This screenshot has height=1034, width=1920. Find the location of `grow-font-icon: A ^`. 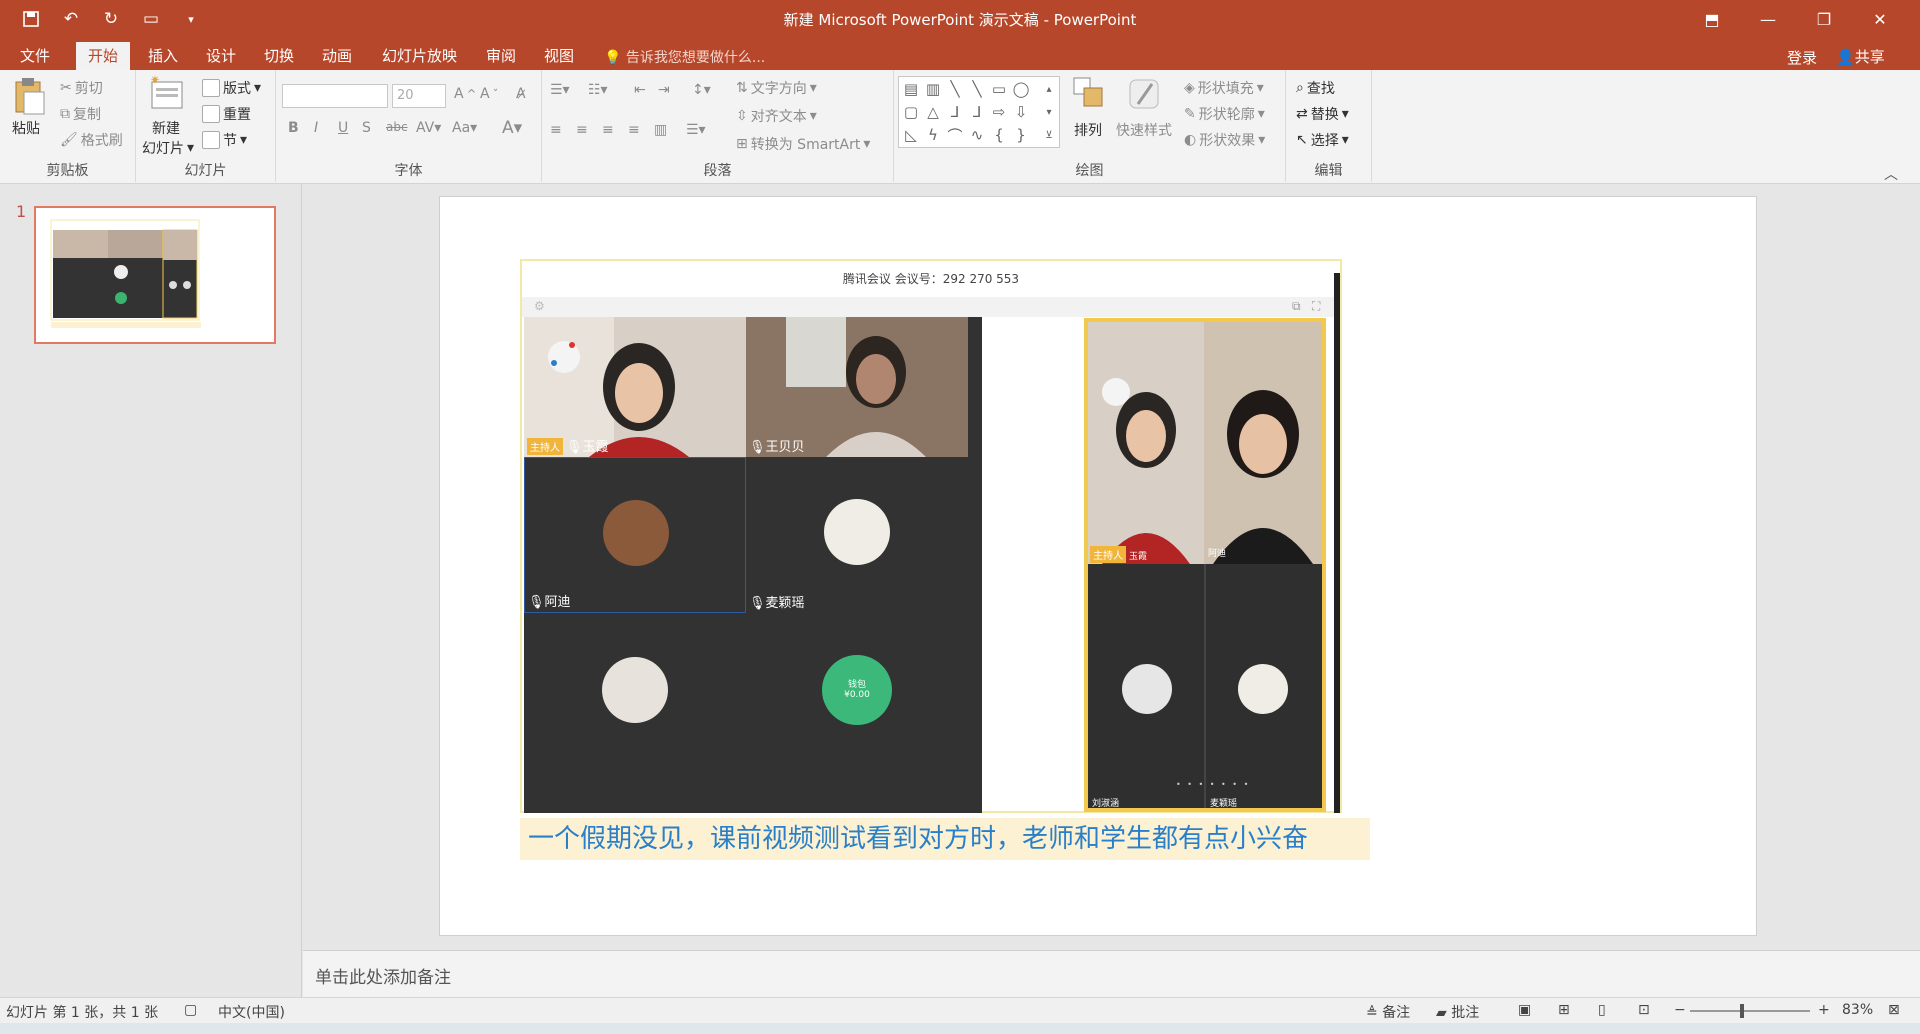

grow-font-icon: A ^ is located at coordinates (465, 94).